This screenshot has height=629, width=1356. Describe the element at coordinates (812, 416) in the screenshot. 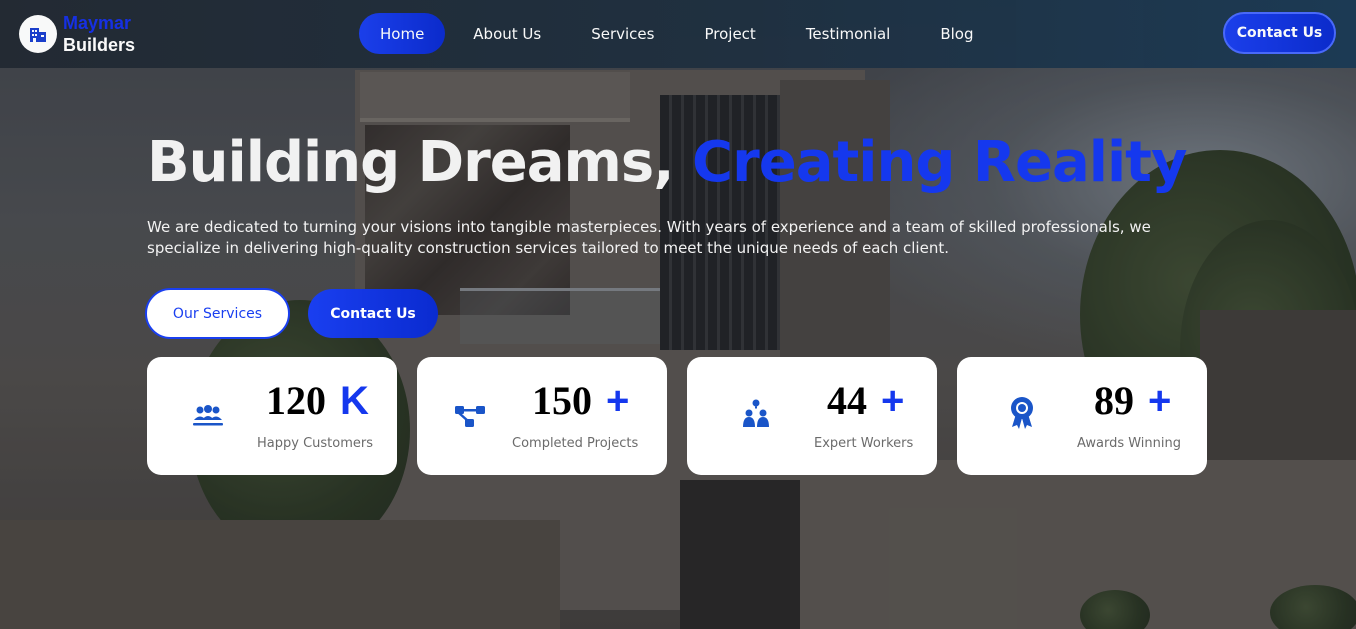

I see `stat-card-expert-workers: 44 + Expert Workers` at that location.